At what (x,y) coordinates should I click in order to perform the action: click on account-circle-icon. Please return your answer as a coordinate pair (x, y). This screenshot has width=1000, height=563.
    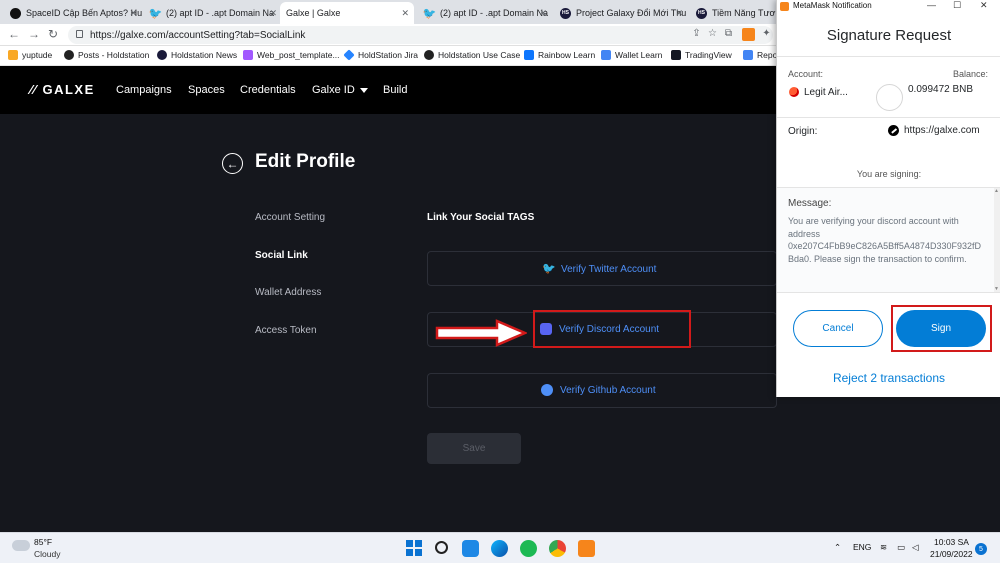
    Looking at the image, I should click on (889, 97).